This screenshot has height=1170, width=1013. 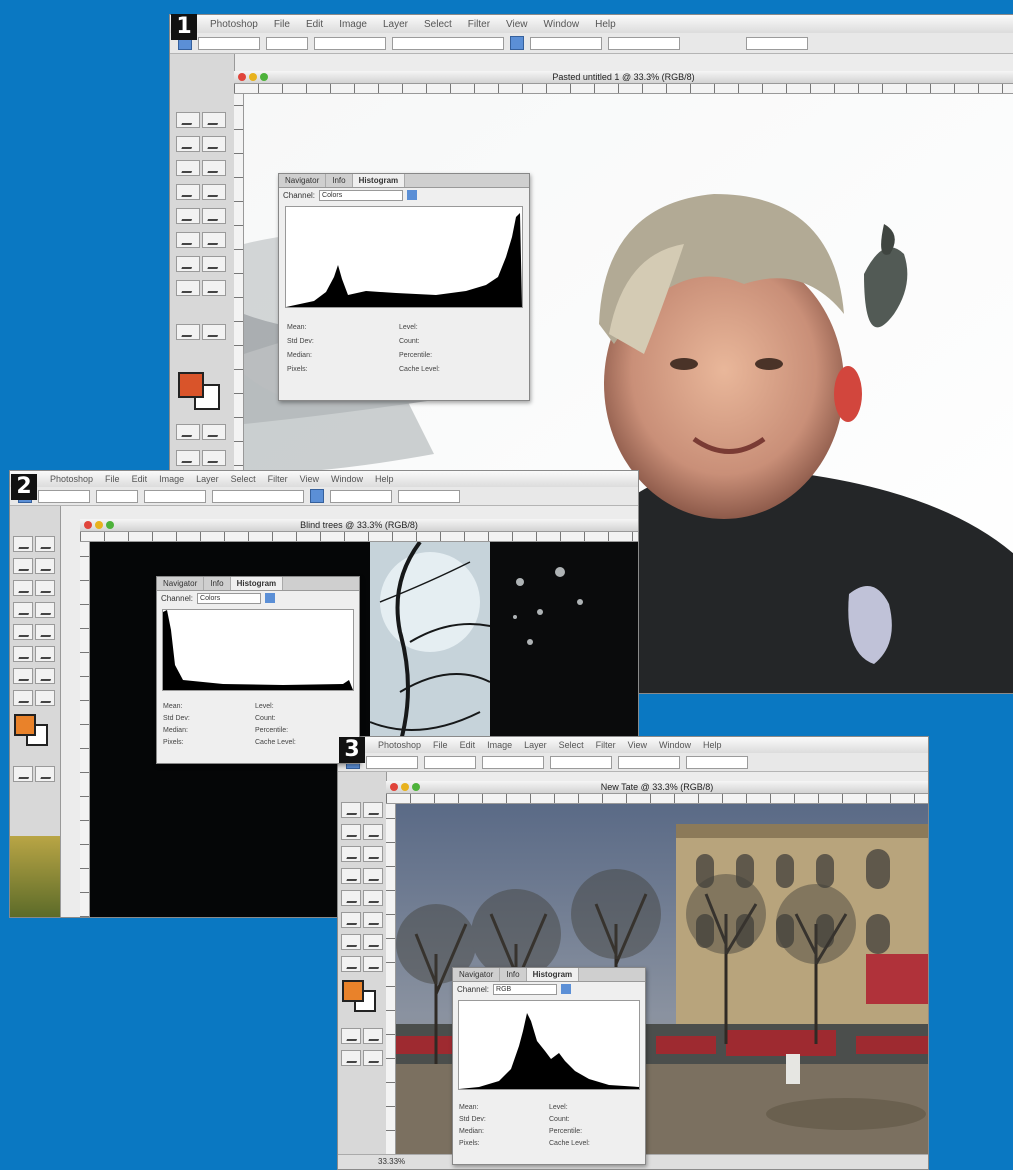 I want to click on jump-to-icon, so click(x=373, y=1058).